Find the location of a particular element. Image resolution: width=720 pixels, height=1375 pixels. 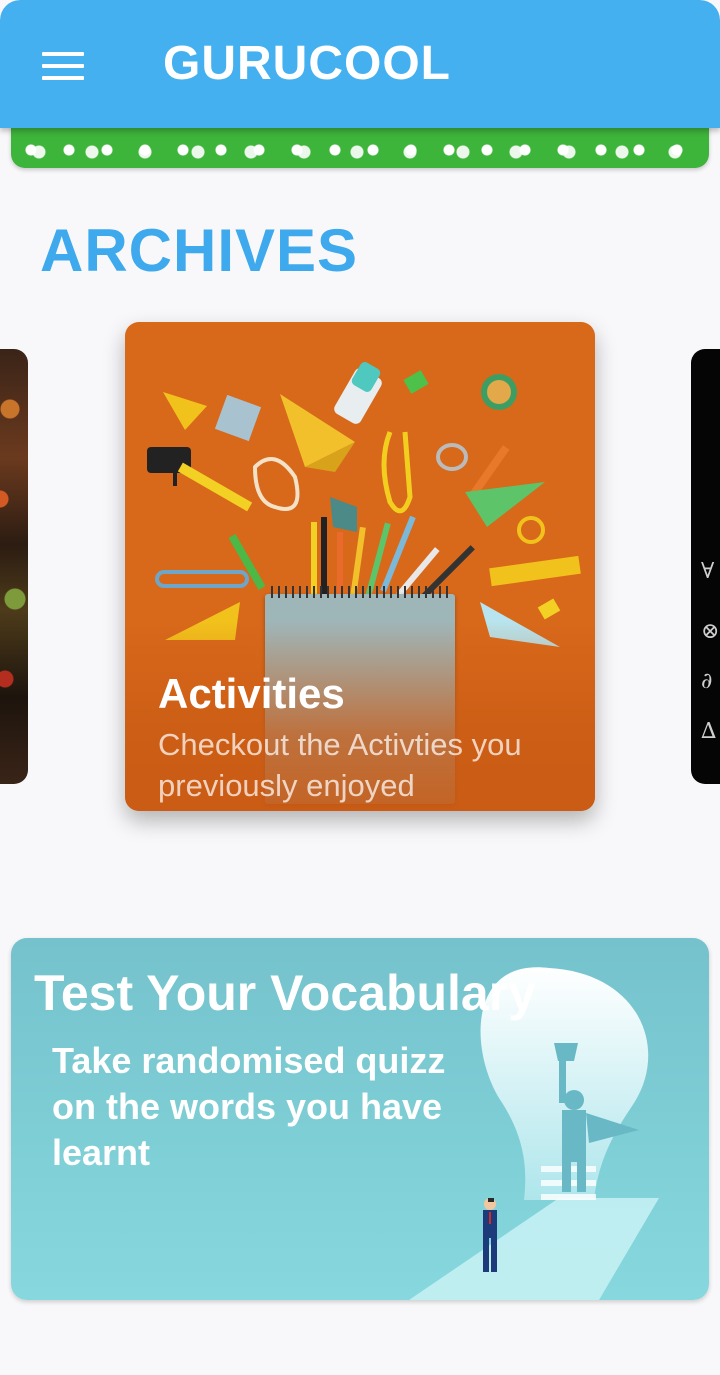

carousel-card-next: ∀ ⊗ ∂ ∆ is located at coordinates (705, 566).